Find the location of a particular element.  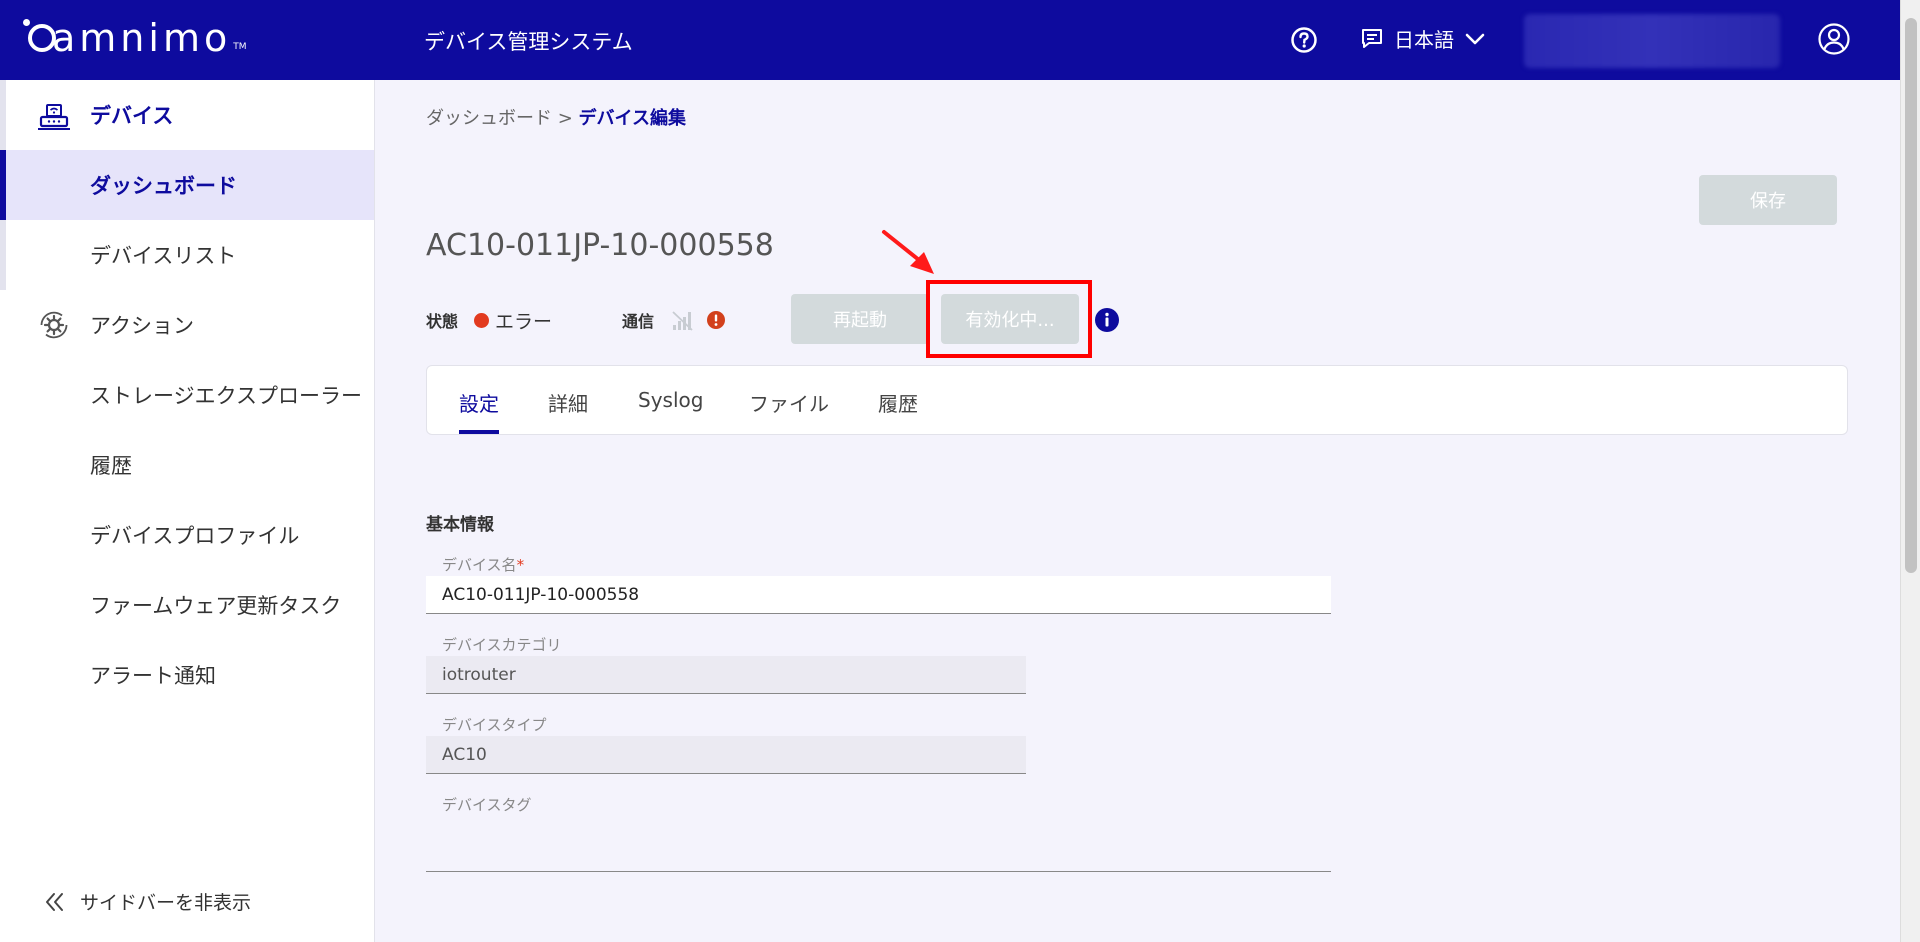

sidebar-item-actions: アクション is located at coordinates (187, 325).